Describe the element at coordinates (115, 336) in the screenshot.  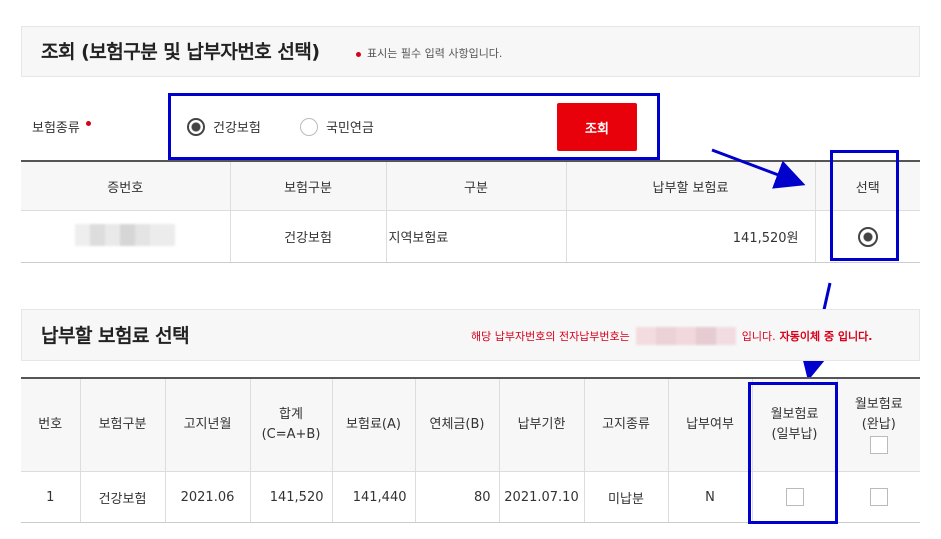
I see `premium-section-title: 납부할 보험료 선택` at that location.